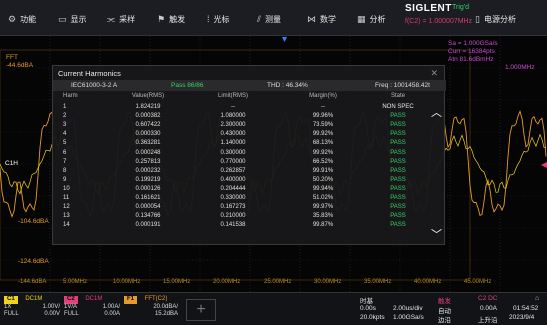  Describe the element at coordinates (177, 282) in the screenshot. I see `freq-axis-3: 15.00MHz` at that location.